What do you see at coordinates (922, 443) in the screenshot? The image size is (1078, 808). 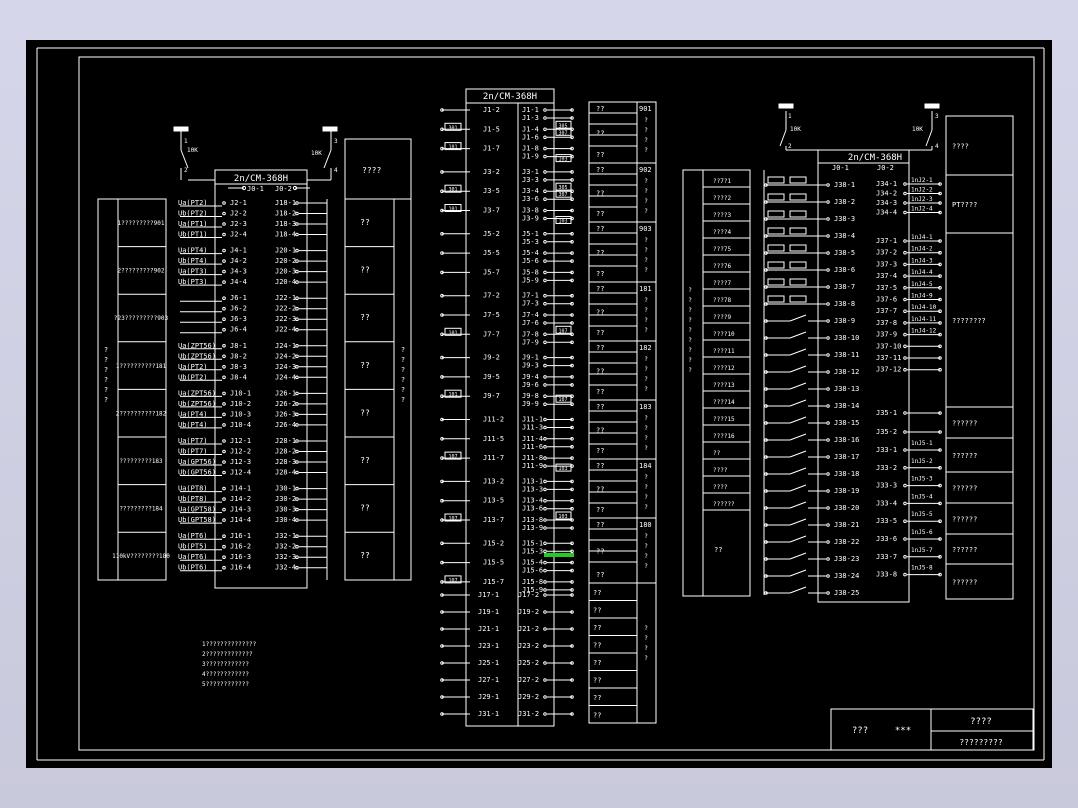 I see `terminal-tag: 1nJ5-1` at bounding box center [922, 443].